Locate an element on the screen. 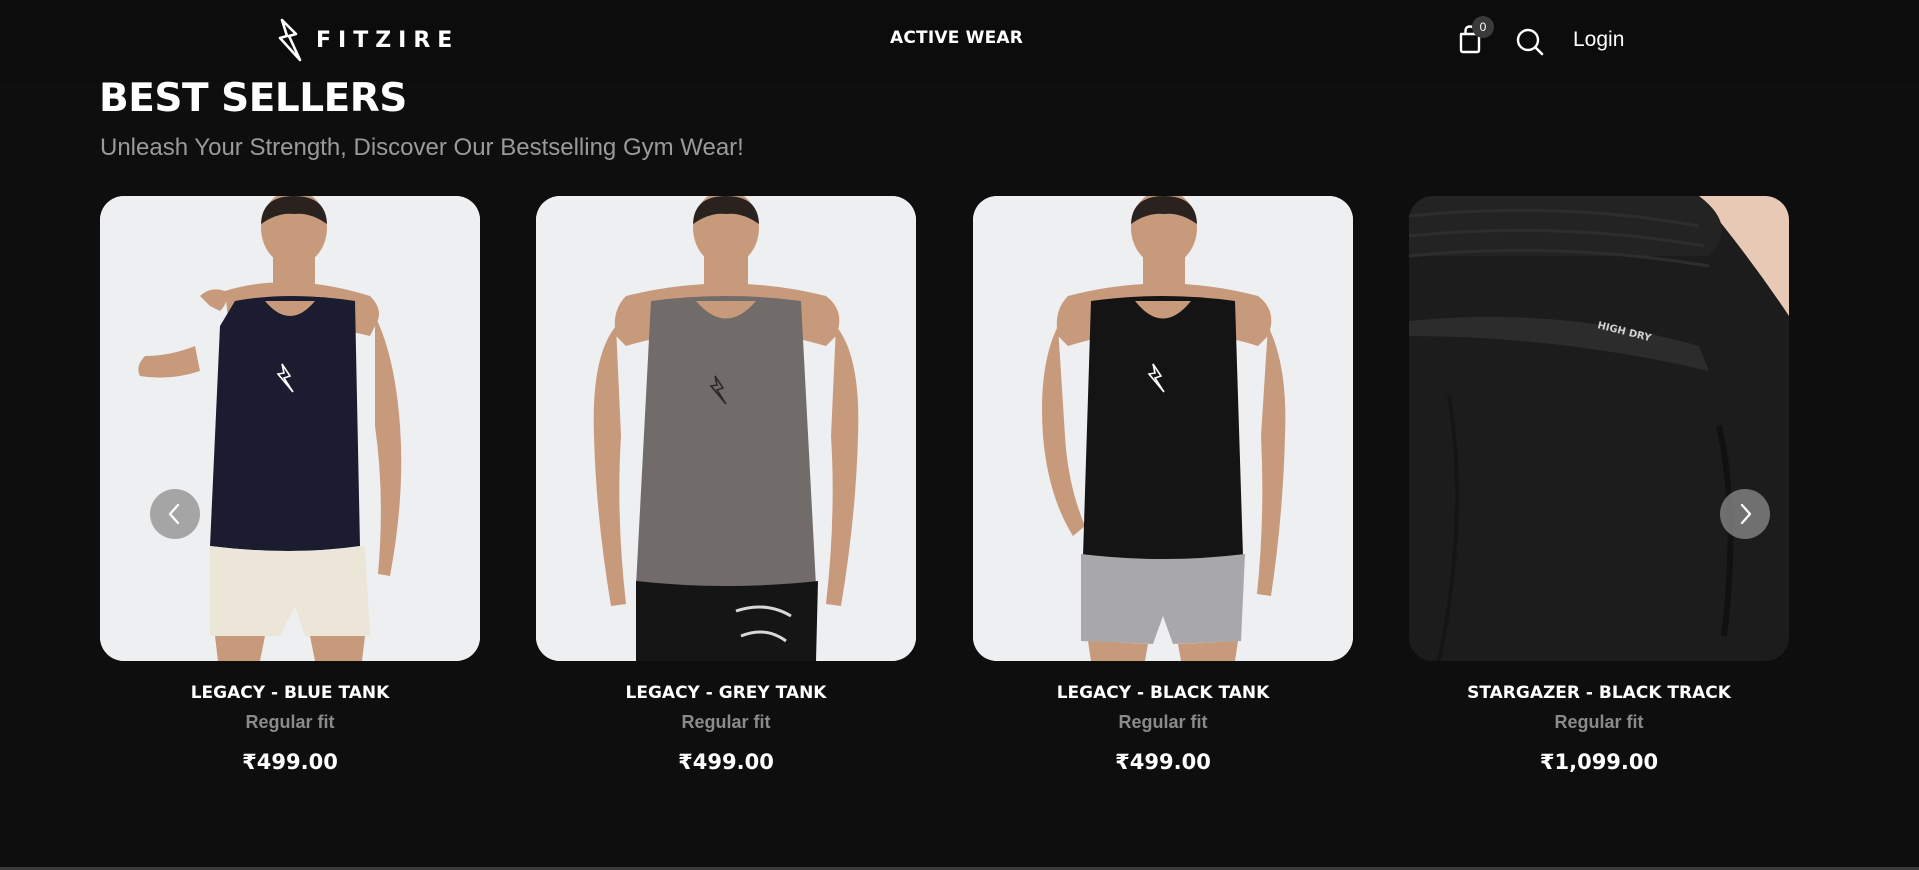  product-image: HIGH DRY is located at coordinates (1599, 428).